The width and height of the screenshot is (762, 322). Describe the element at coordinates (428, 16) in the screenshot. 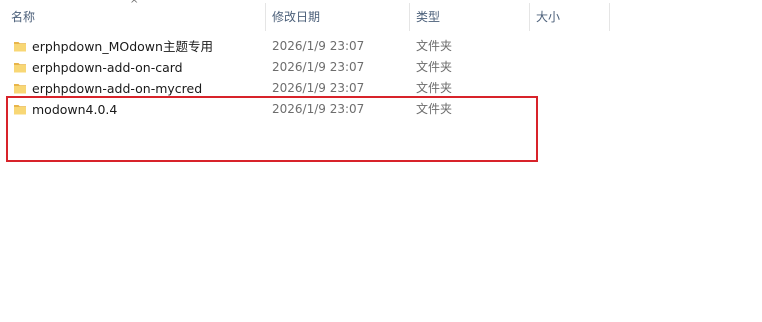

I see `column-header-type: 类型` at that location.